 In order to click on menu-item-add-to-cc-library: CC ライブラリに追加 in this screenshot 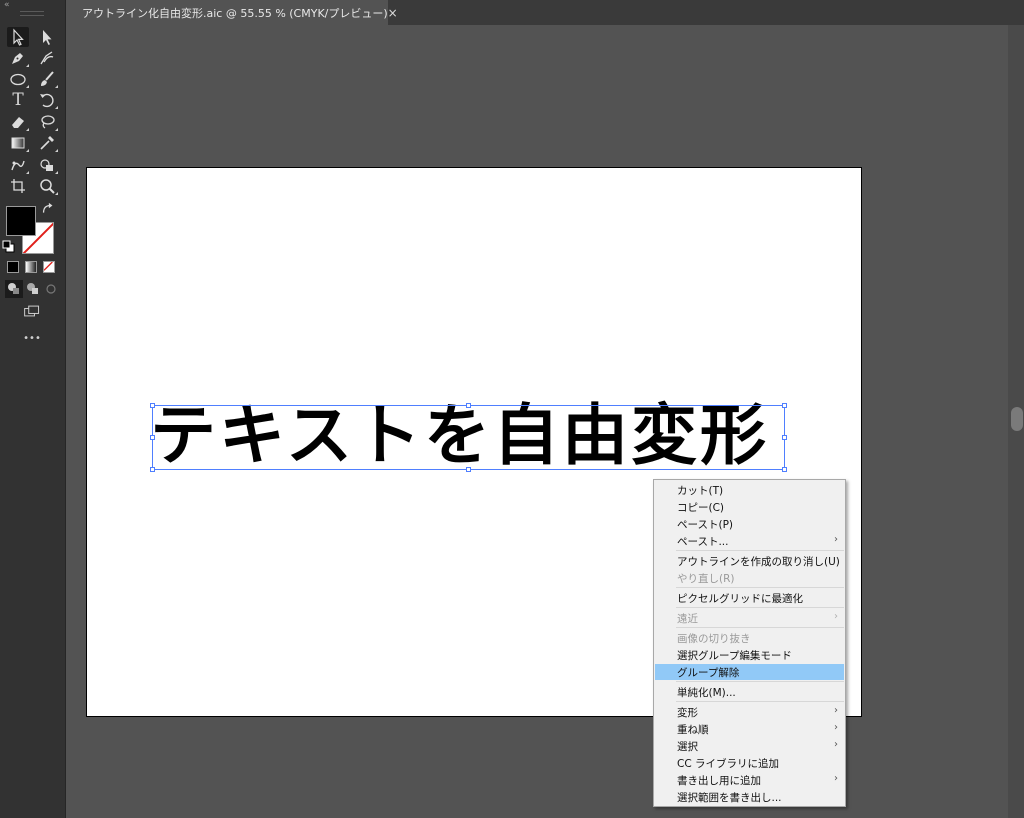, I will do `click(749, 763)`.